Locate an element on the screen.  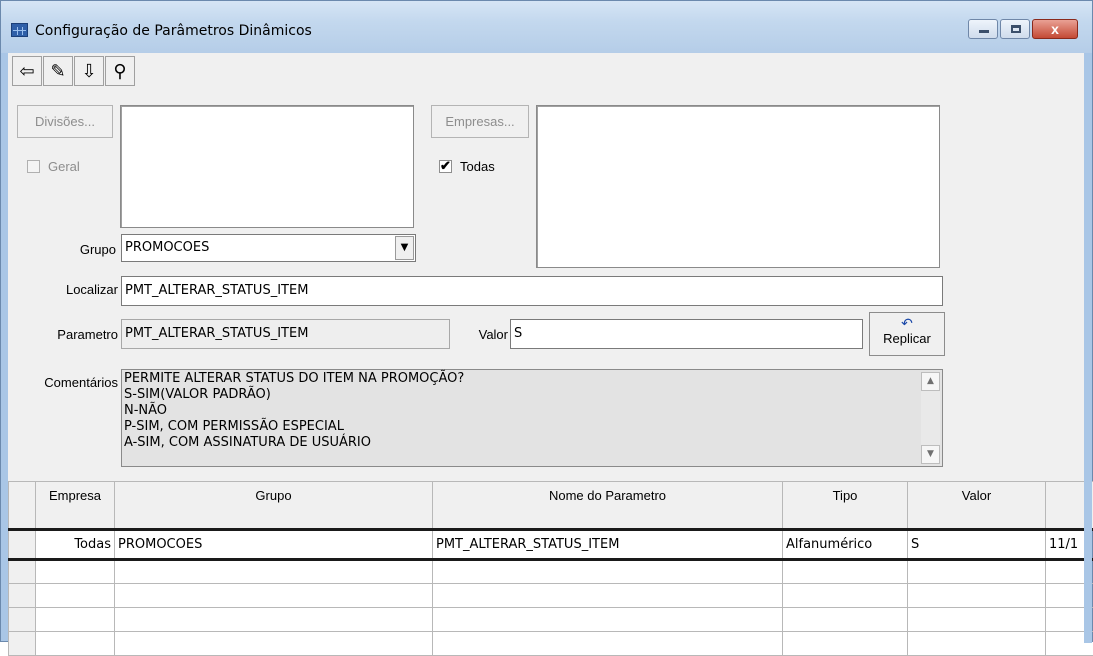
exit-button: ⇦ is located at coordinates (27, 71).